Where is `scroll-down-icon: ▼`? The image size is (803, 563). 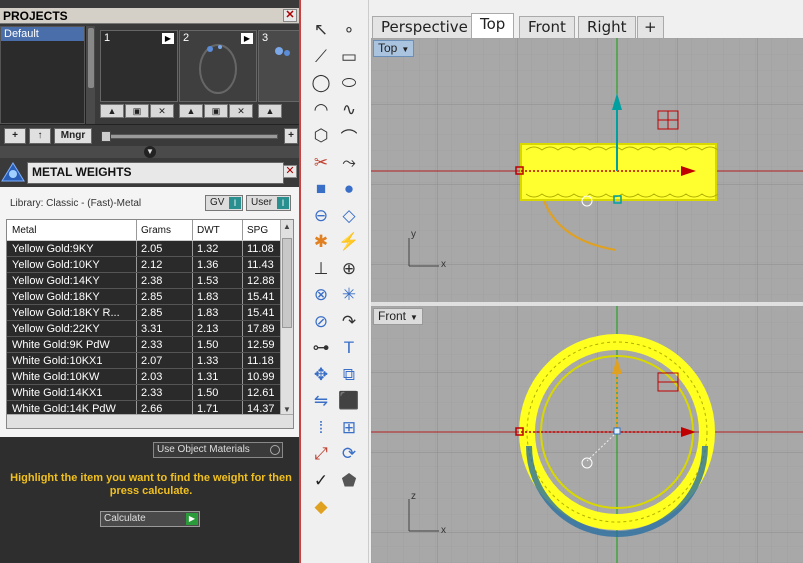
scroll-down-icon: ▼ is located at coordinates (287, 409).